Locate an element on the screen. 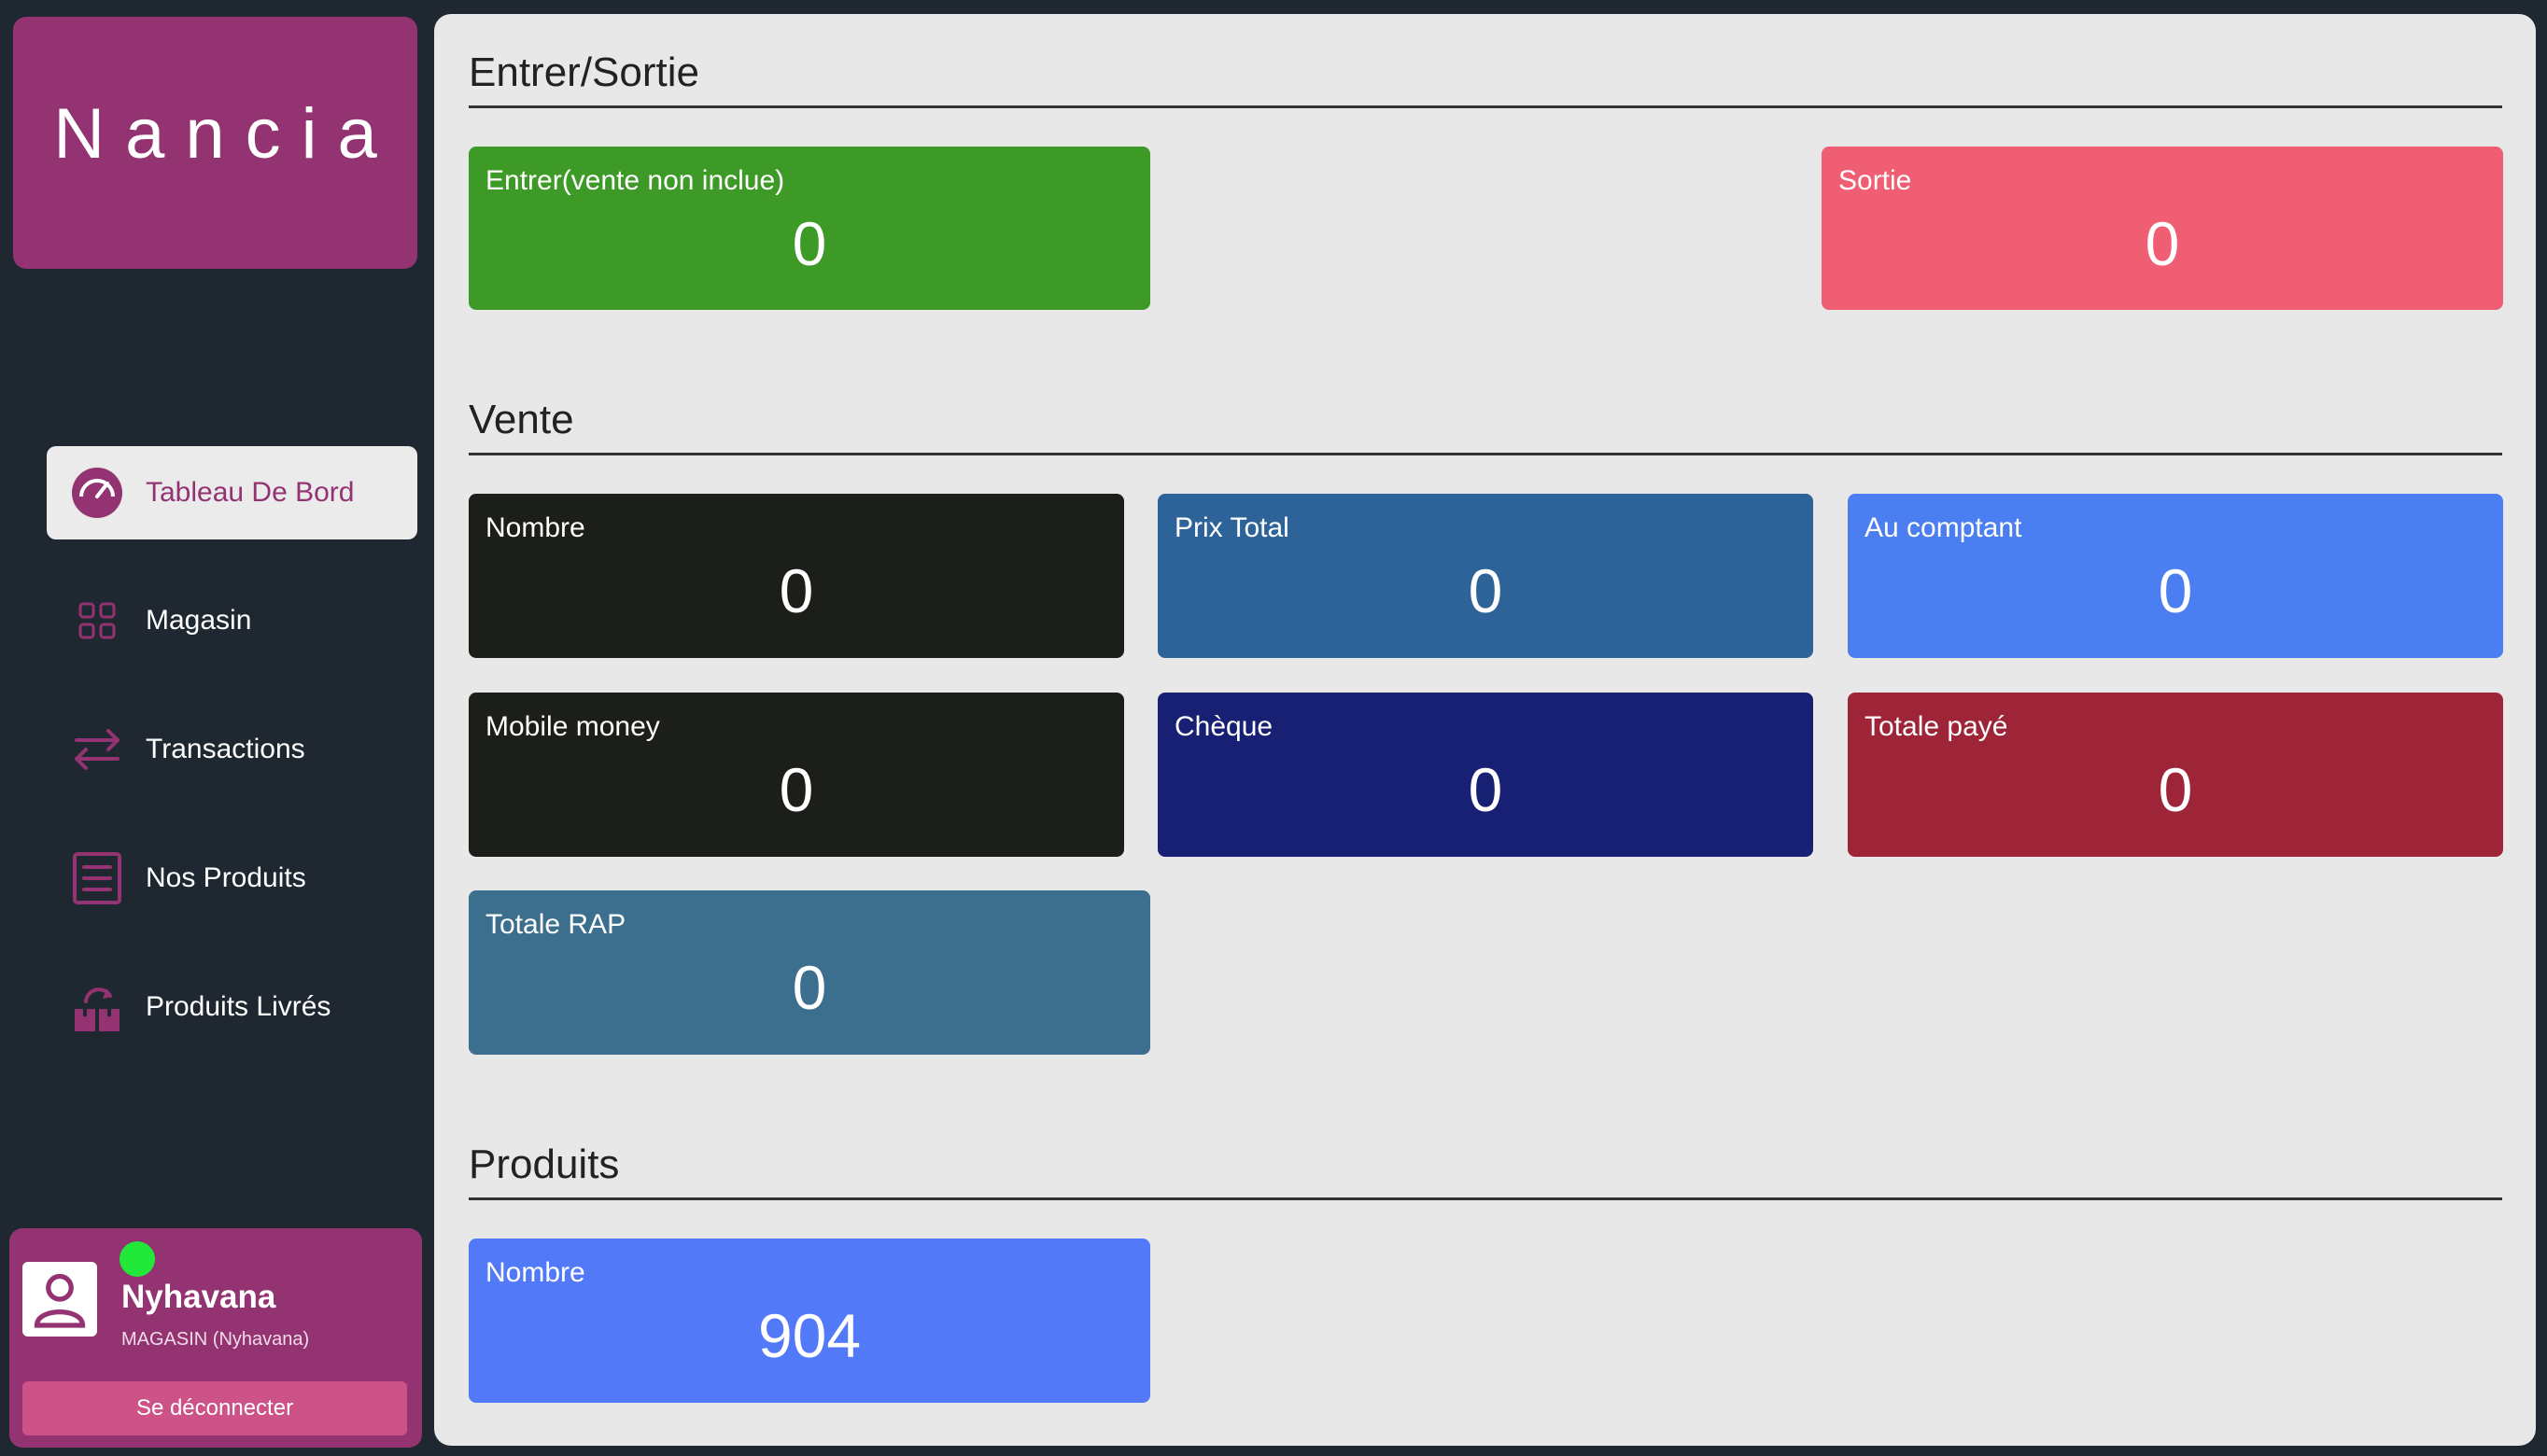 The width and height of the screenshot is (2547, 1456). card-label: Sortie is located at coordinates (1875, 180).